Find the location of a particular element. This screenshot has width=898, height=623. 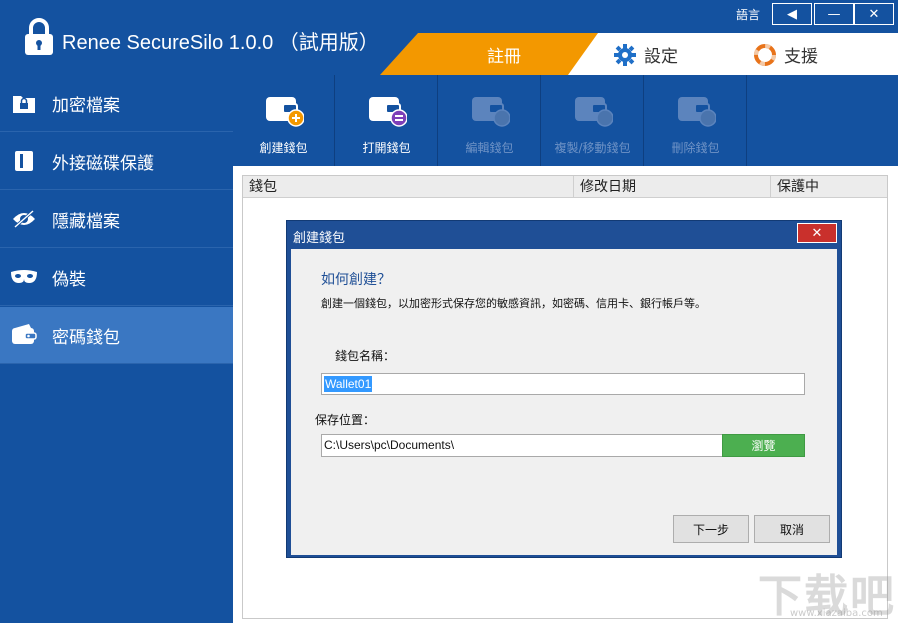

wallet-edit-icon is located at coordinates (490, 109).